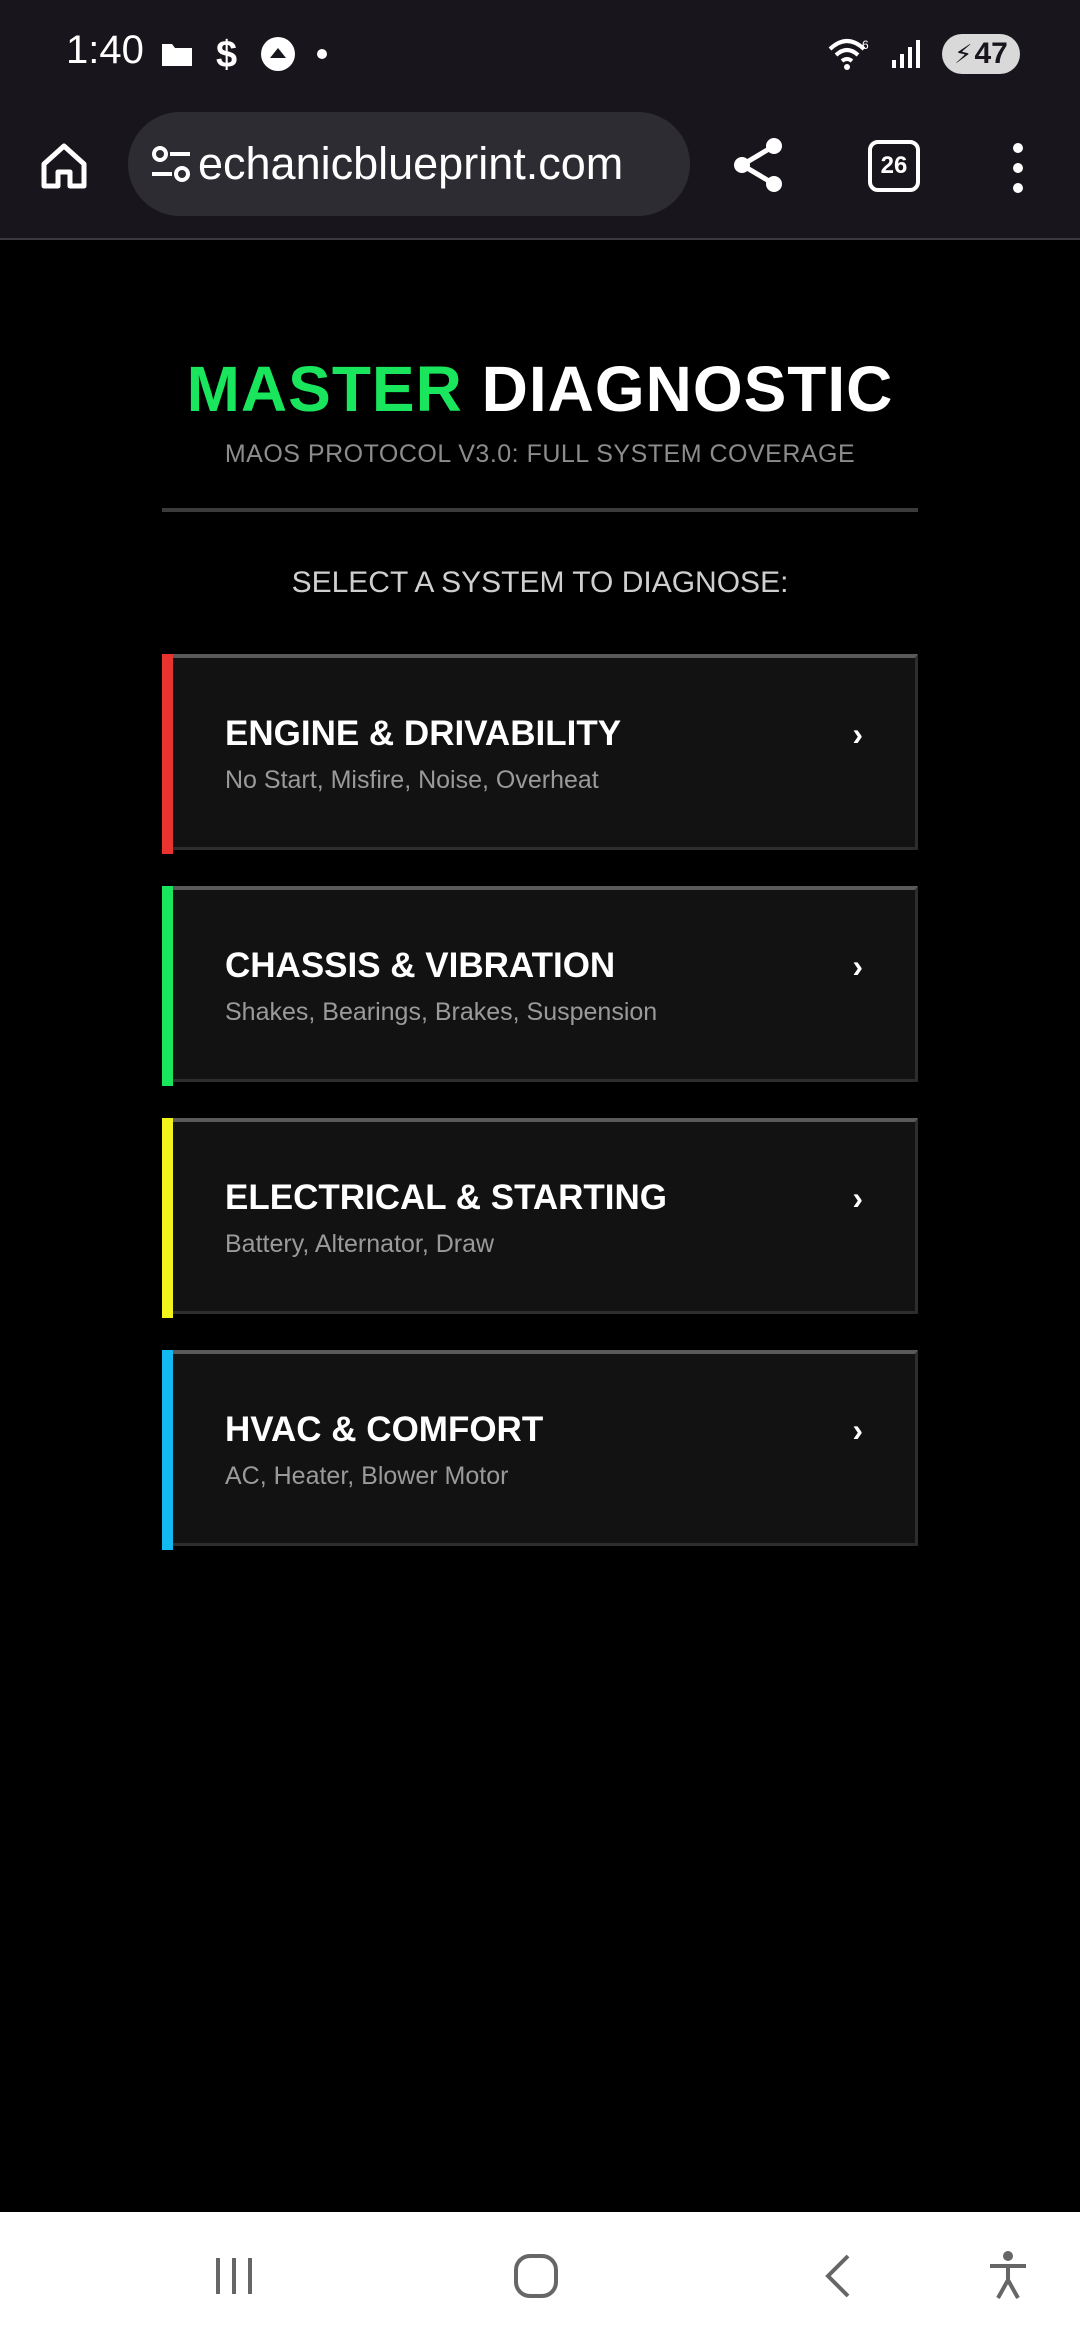 This screenshot has width=1080, height=2340. Describe the element at coordinates (991, 53) in the screenshot. I see `battery-level: 47` at that location.